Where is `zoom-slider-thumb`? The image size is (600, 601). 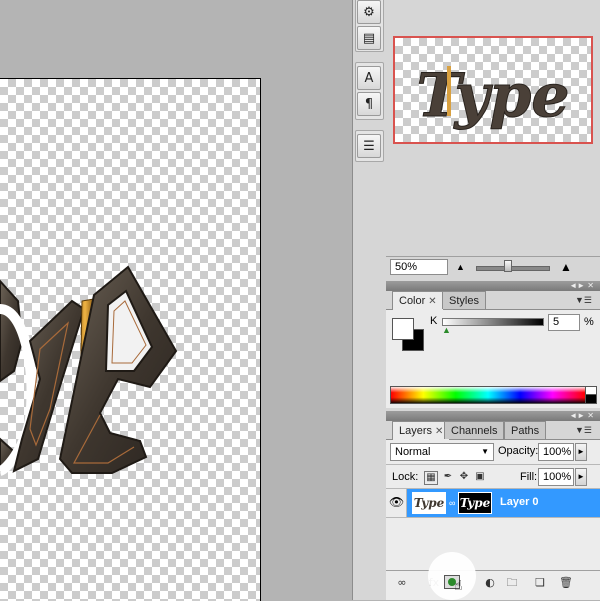
zoom-slider-thumb is located at coordinates (508, 266).